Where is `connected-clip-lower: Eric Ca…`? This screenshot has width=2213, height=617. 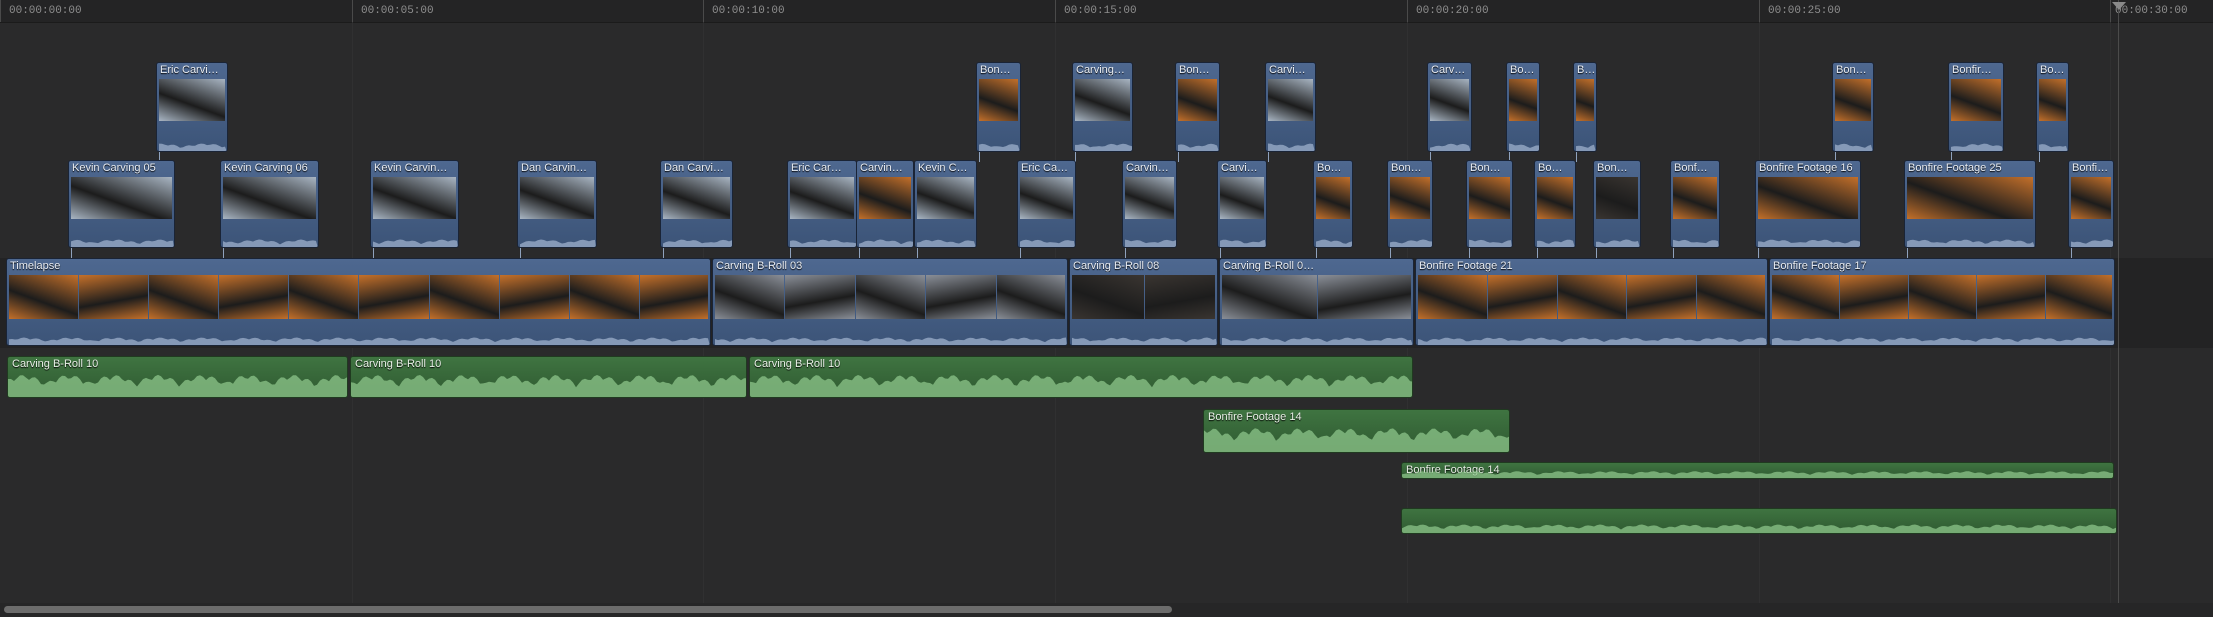 connected-clip-lower: Eric Ca… is located at coordinates (1046, 204).